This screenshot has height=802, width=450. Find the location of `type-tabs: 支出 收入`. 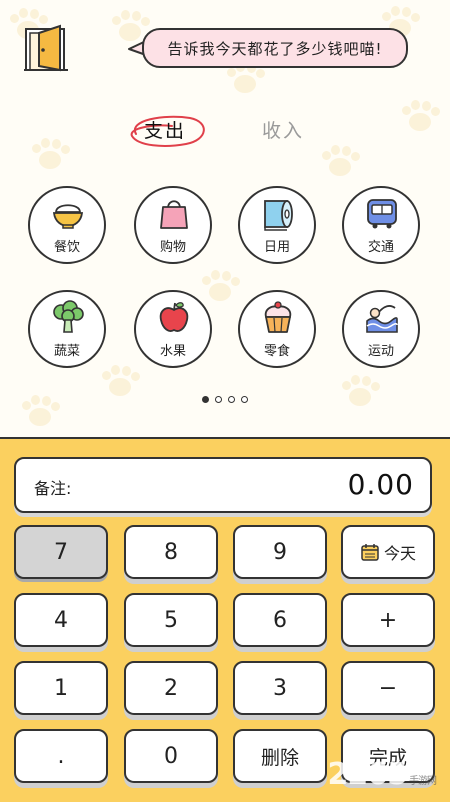

type-tabs: 支出 收入 is located at coordinates (225, 130).